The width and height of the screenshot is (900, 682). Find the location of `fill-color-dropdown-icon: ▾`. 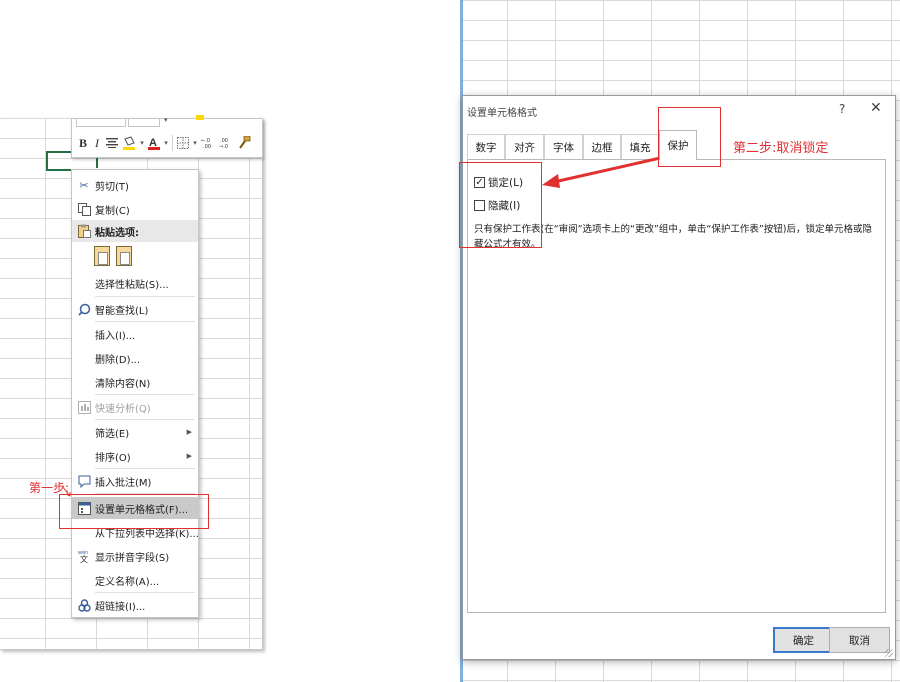

fill-color-dropdown-icon: ▾ is located at coordinates (142, 143).